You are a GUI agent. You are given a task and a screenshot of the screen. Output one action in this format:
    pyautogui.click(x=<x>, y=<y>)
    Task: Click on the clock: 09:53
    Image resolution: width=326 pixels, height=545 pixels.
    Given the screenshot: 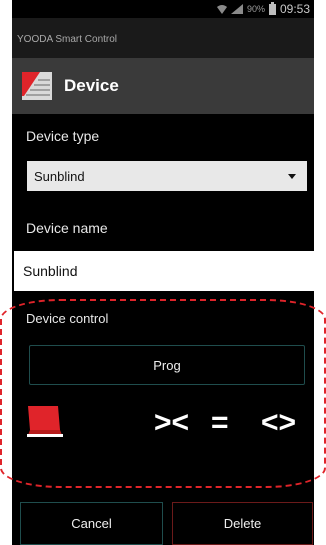 What is the action you would take?
    pyautogui.click(x=294, y=9)
    